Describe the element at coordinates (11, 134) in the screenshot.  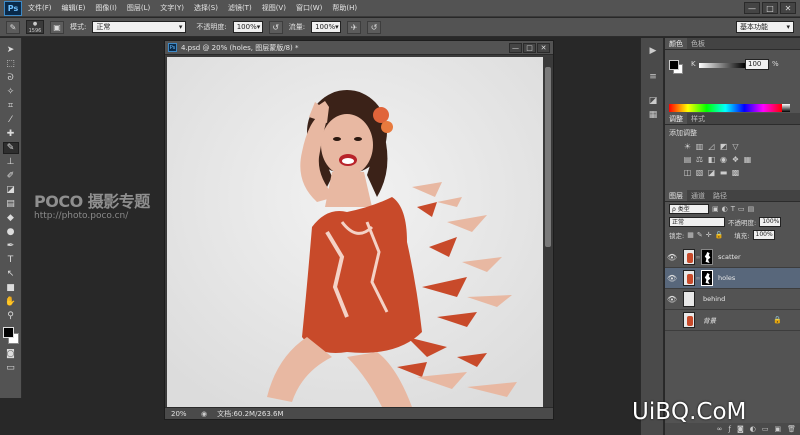
I see `healing-tool-icon: ✚` at that location.